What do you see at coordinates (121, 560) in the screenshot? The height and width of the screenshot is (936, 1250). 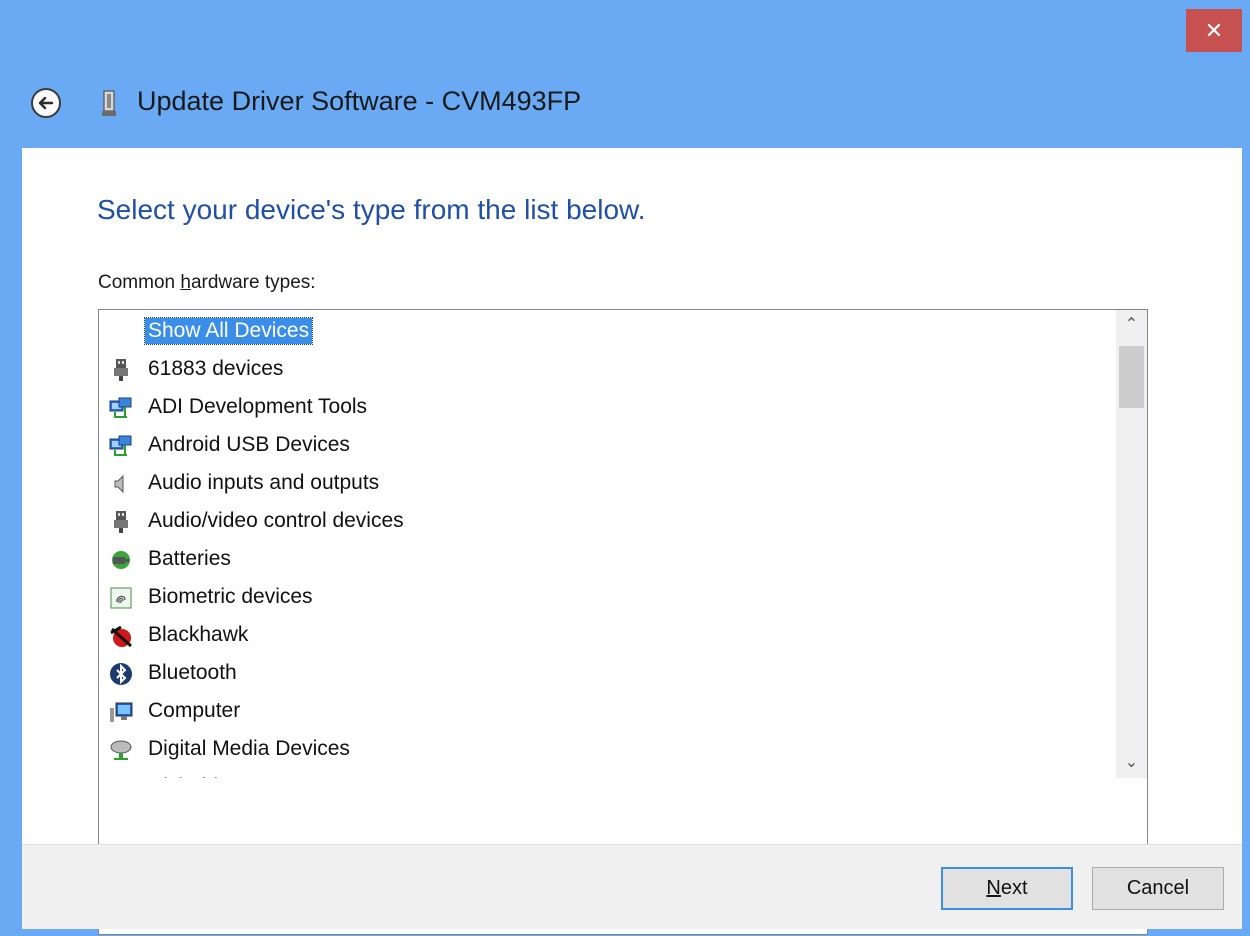 I see `battery-plug-icon` at bounding box center [121, 560].